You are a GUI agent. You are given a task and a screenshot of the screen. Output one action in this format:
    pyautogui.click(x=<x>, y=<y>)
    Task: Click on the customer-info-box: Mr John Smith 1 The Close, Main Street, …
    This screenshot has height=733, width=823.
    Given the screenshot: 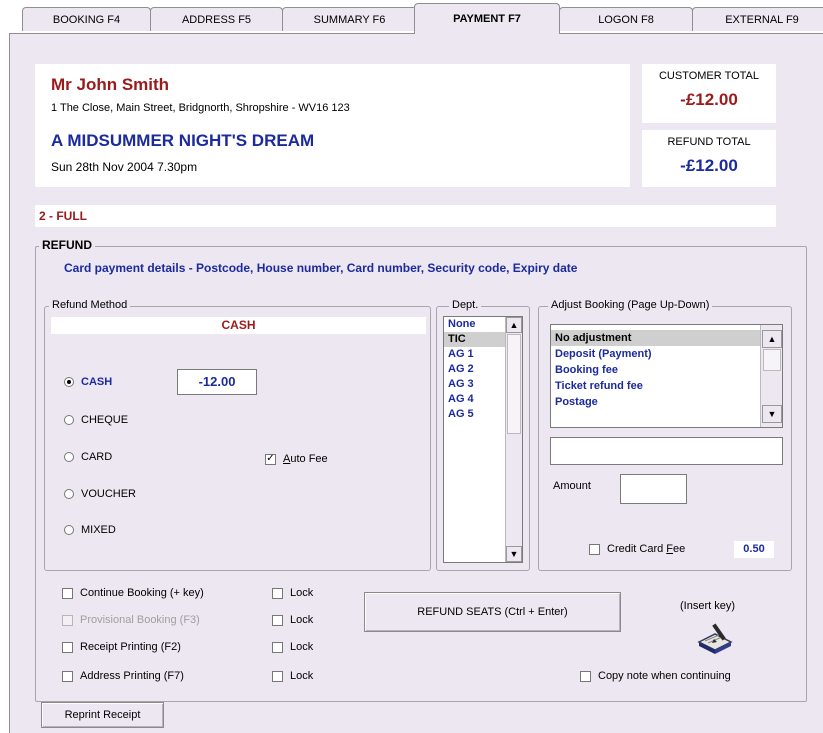 What is the action you would take?
    pyautogui.click(x=332, y=125)
    